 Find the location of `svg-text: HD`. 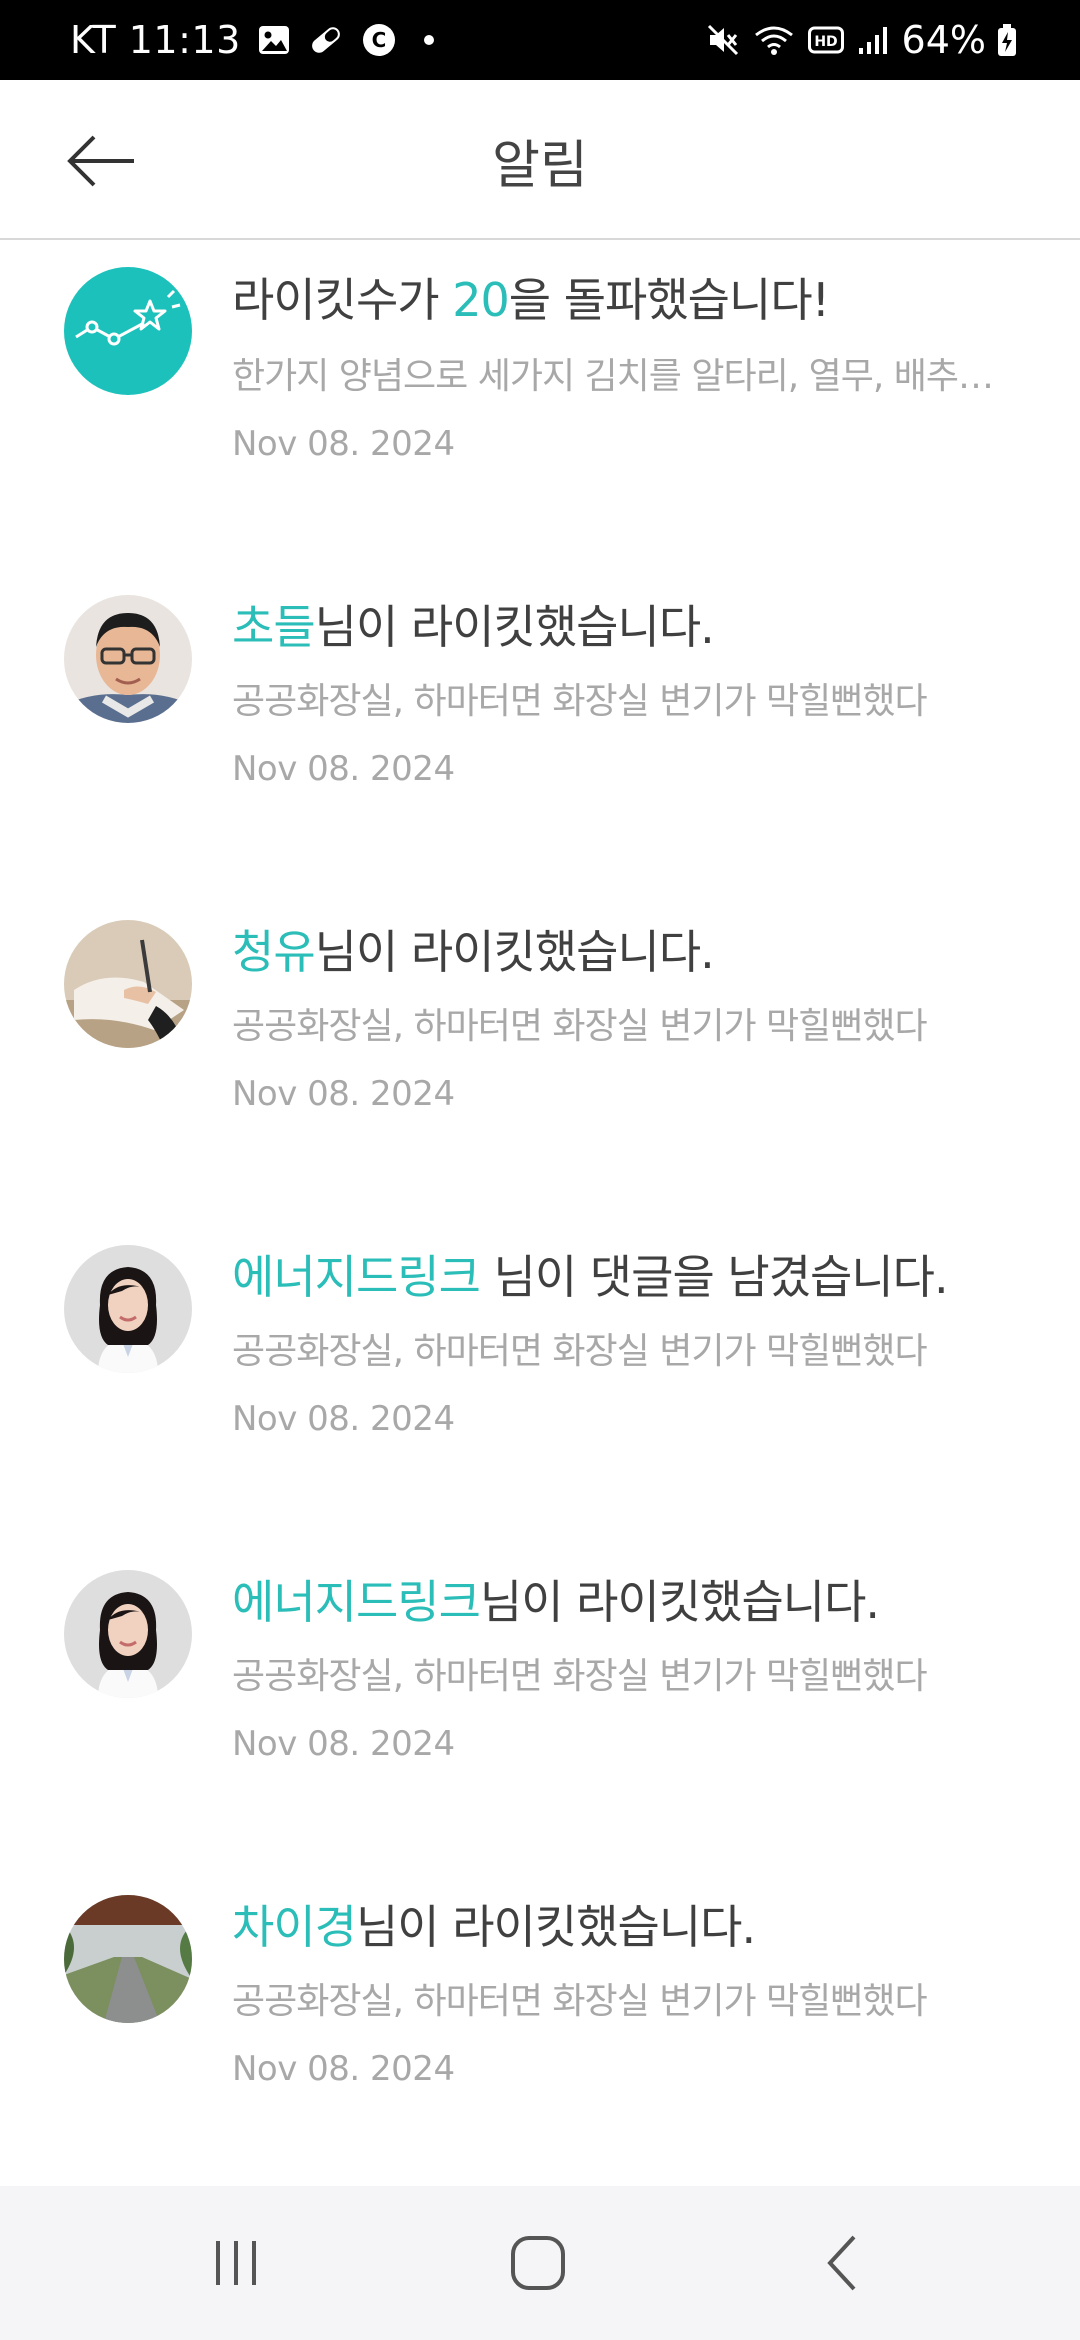

svg-text: HD is located at coordinates (825, 42).